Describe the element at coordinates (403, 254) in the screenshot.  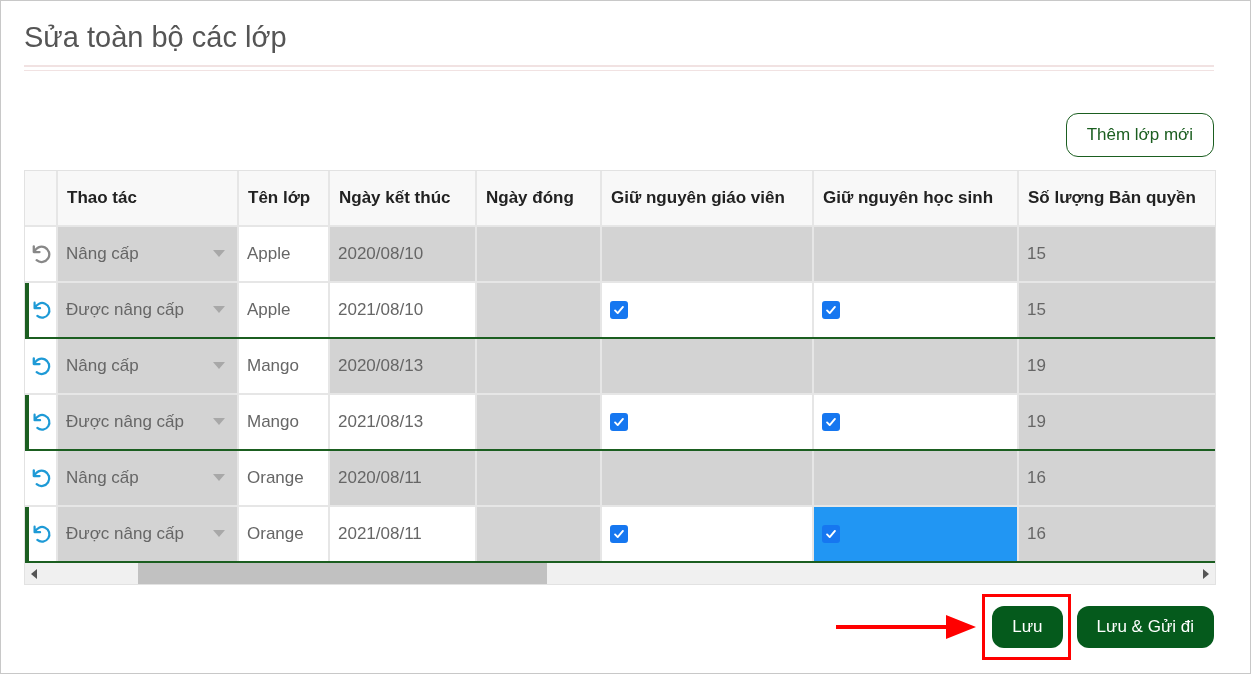
I see `table-cell: 2020/08/10` at that location.